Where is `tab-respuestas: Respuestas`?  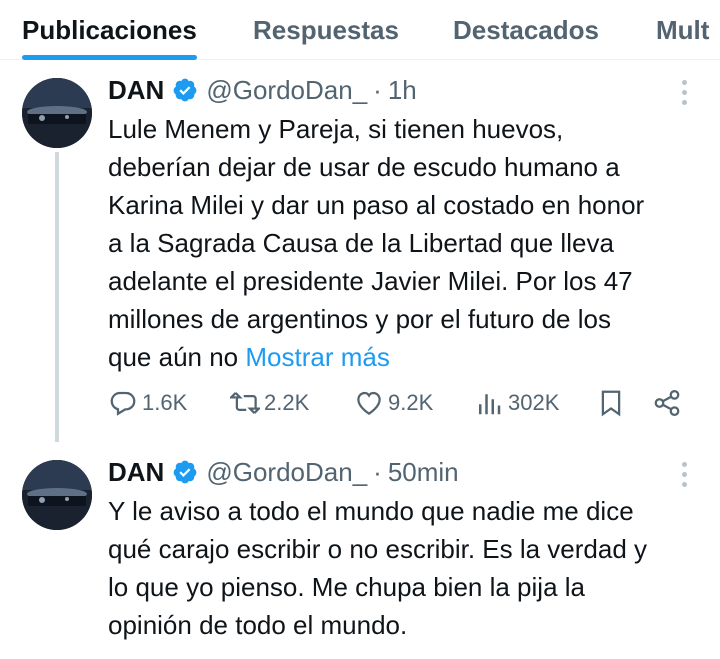 tab-respuestas: Respuestas is located at coordinates (326, 30).